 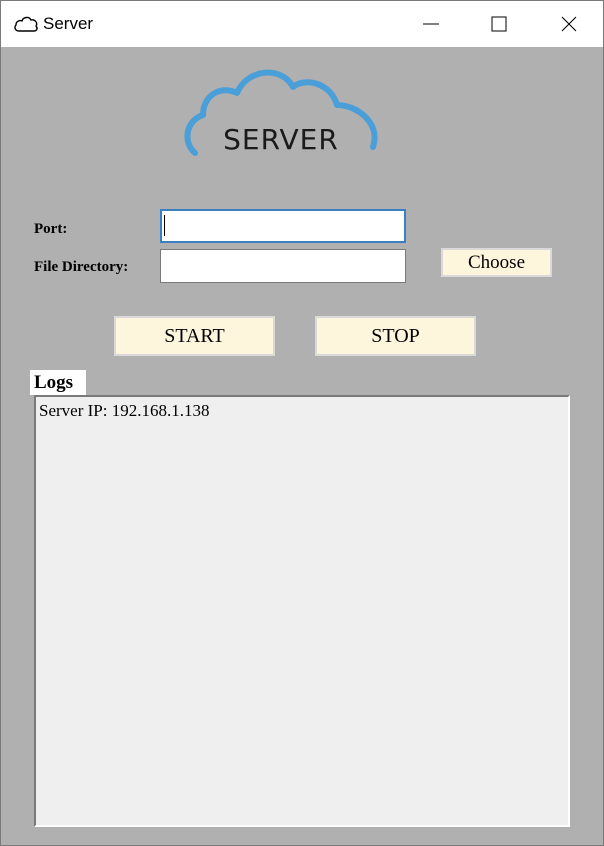 What do you see at coordinates (194, 336) in the screenshot?
I see `start-button: START` at bounding box center [194, 336].